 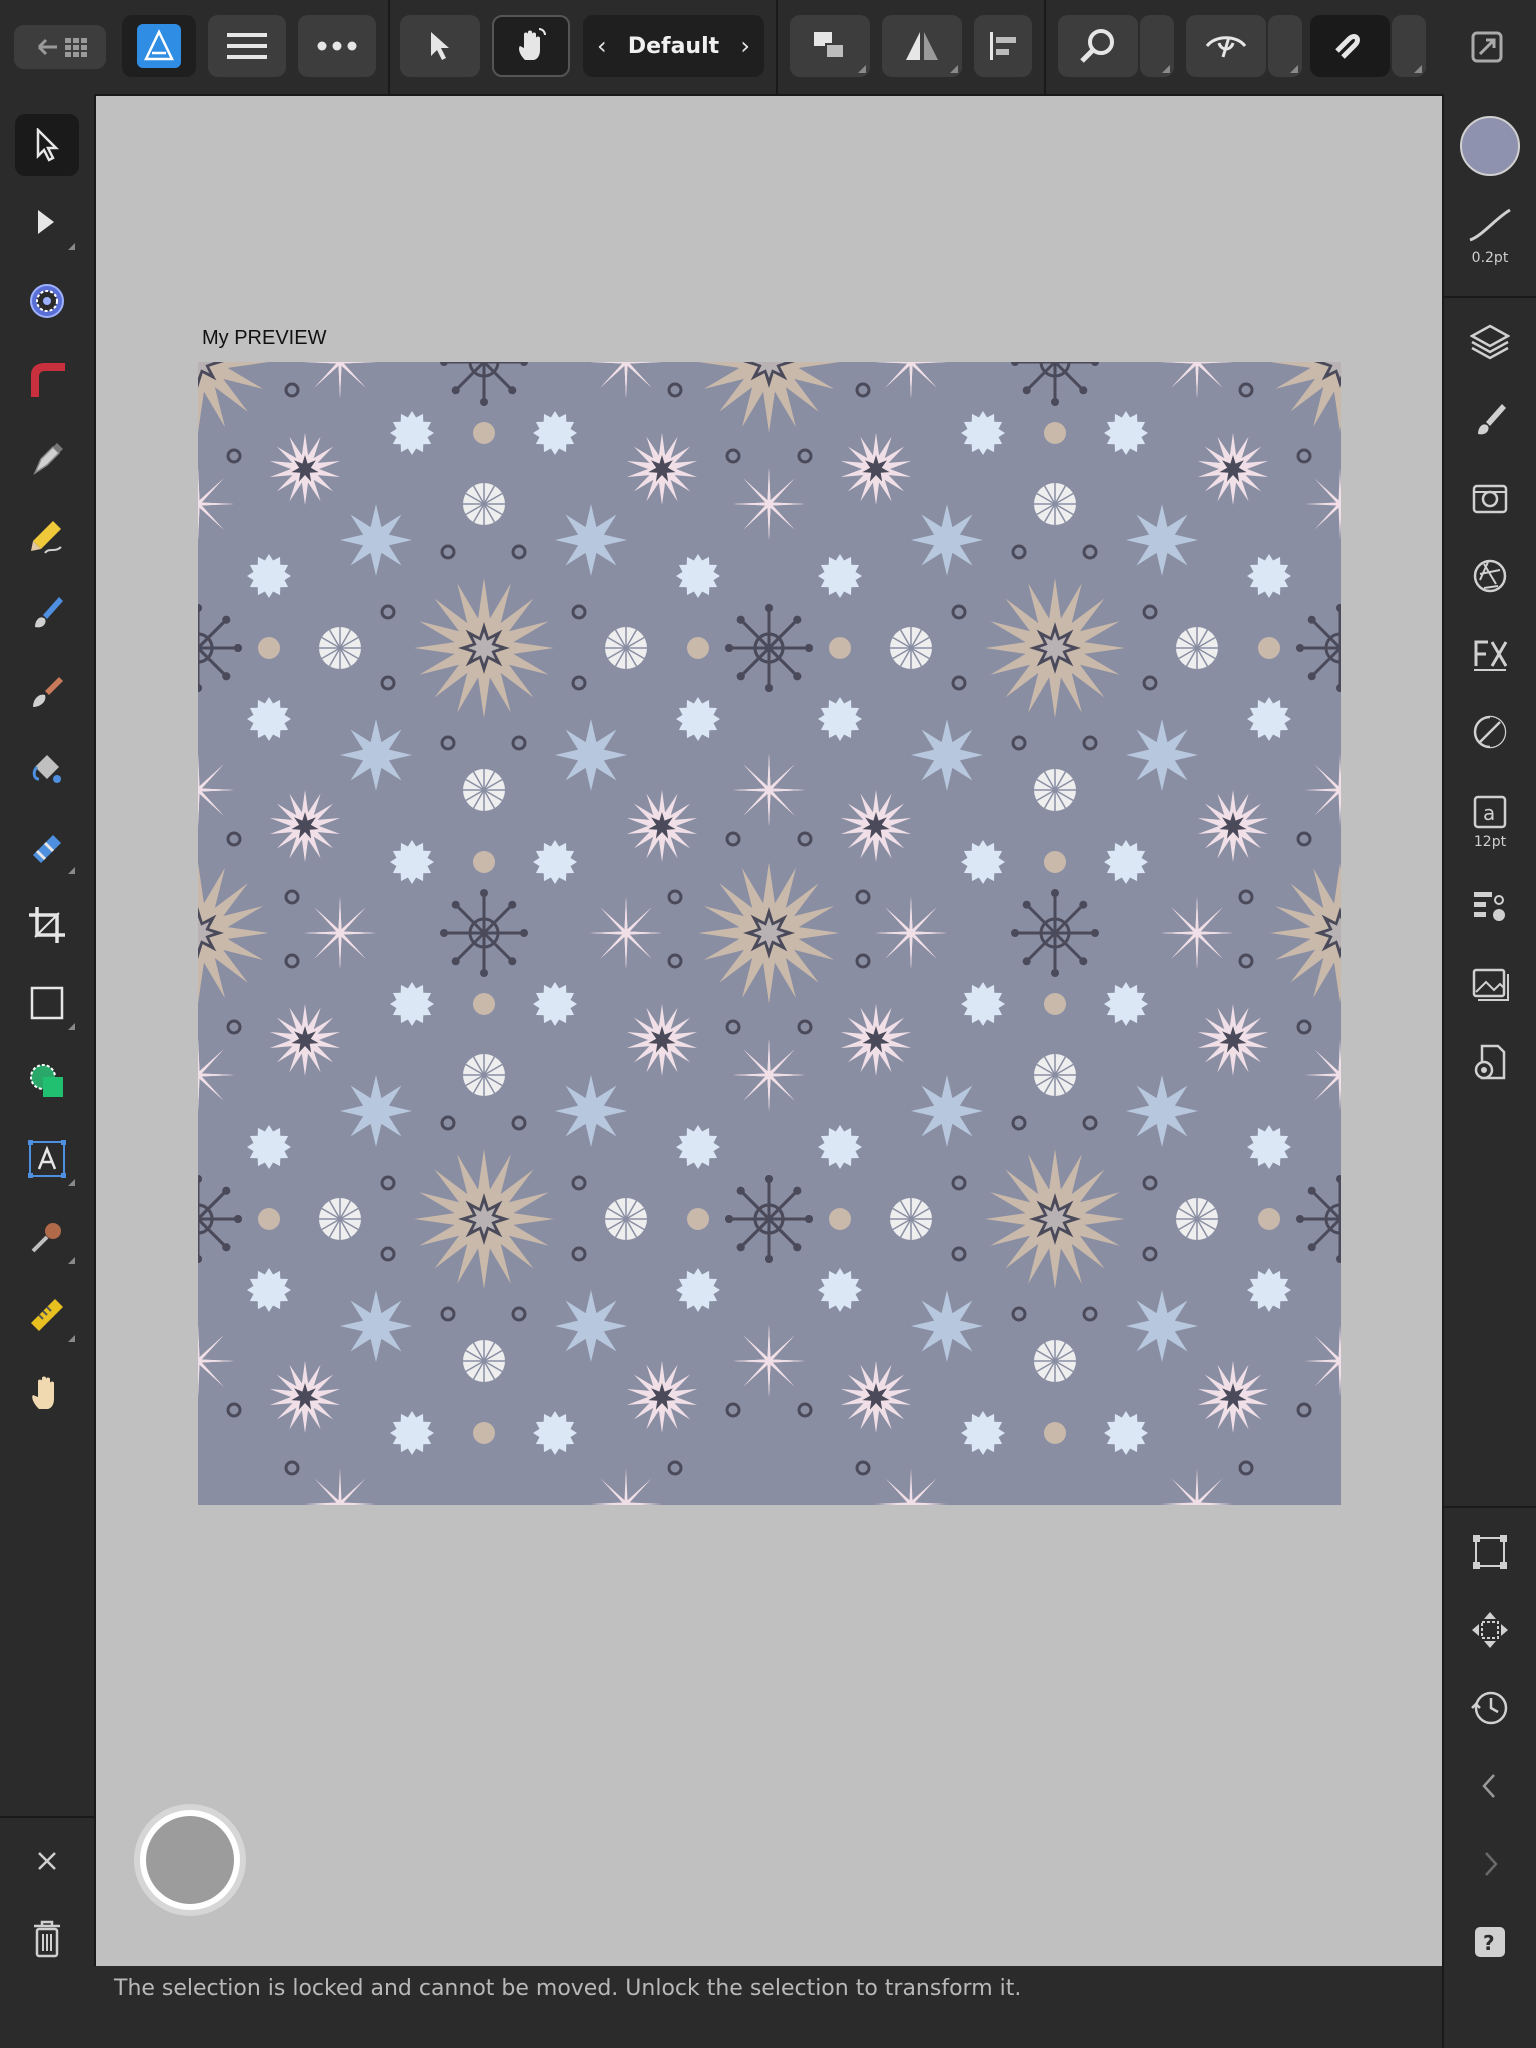 What do you see at coordinates (602, 46) in the screenshot?
I see `preset-prev-icon: ‹` at bounding box center [602, 46].